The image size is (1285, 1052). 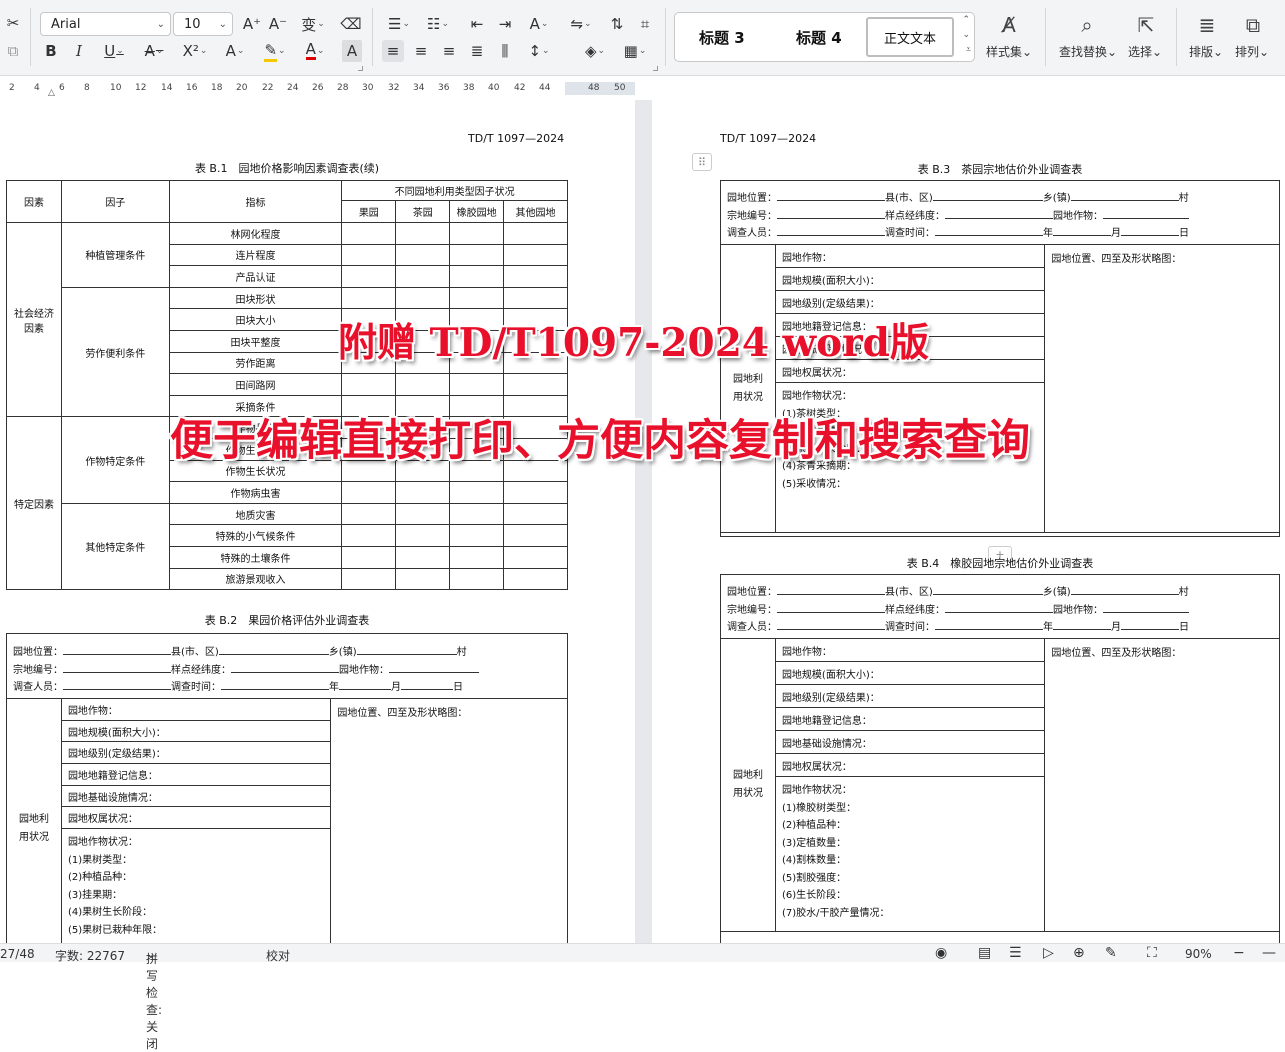 What do you see at coordinates (1152, 953) in the screenshot?
I see `fit-window-icon: ⛶` at bounding box center [1152, 953].